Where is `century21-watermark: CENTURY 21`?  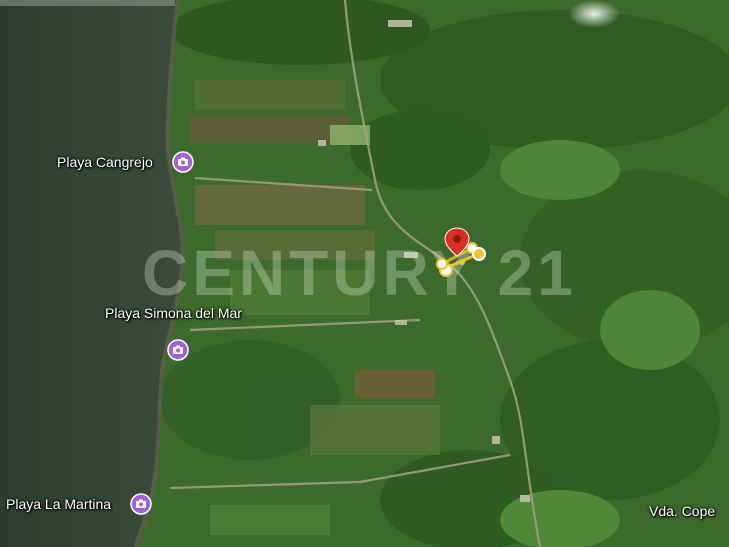 century21-watermark: CENTURY 21 is located at coordinates (359, 273).